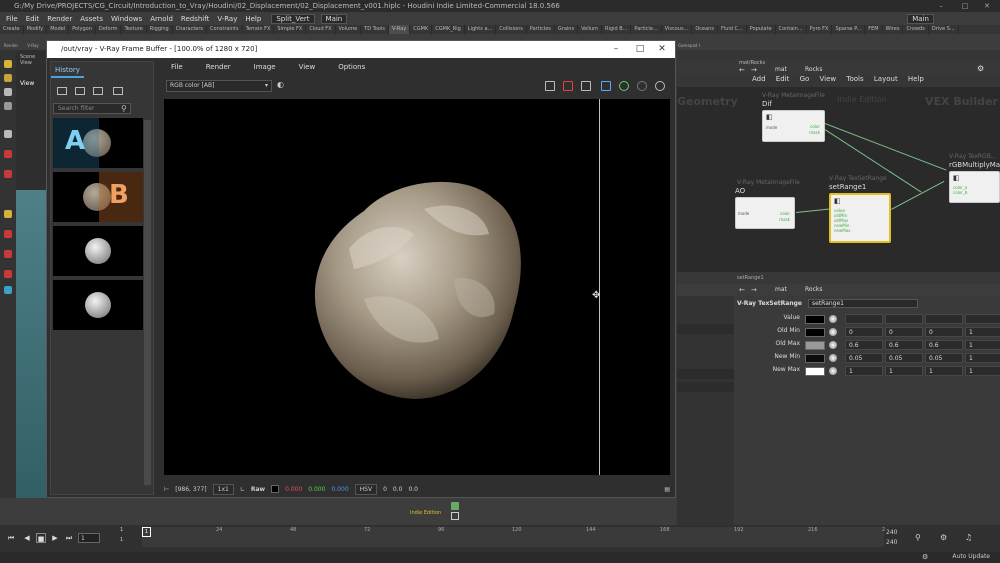  I want to click on right-desktop-combo: Main, so click(920, 18).